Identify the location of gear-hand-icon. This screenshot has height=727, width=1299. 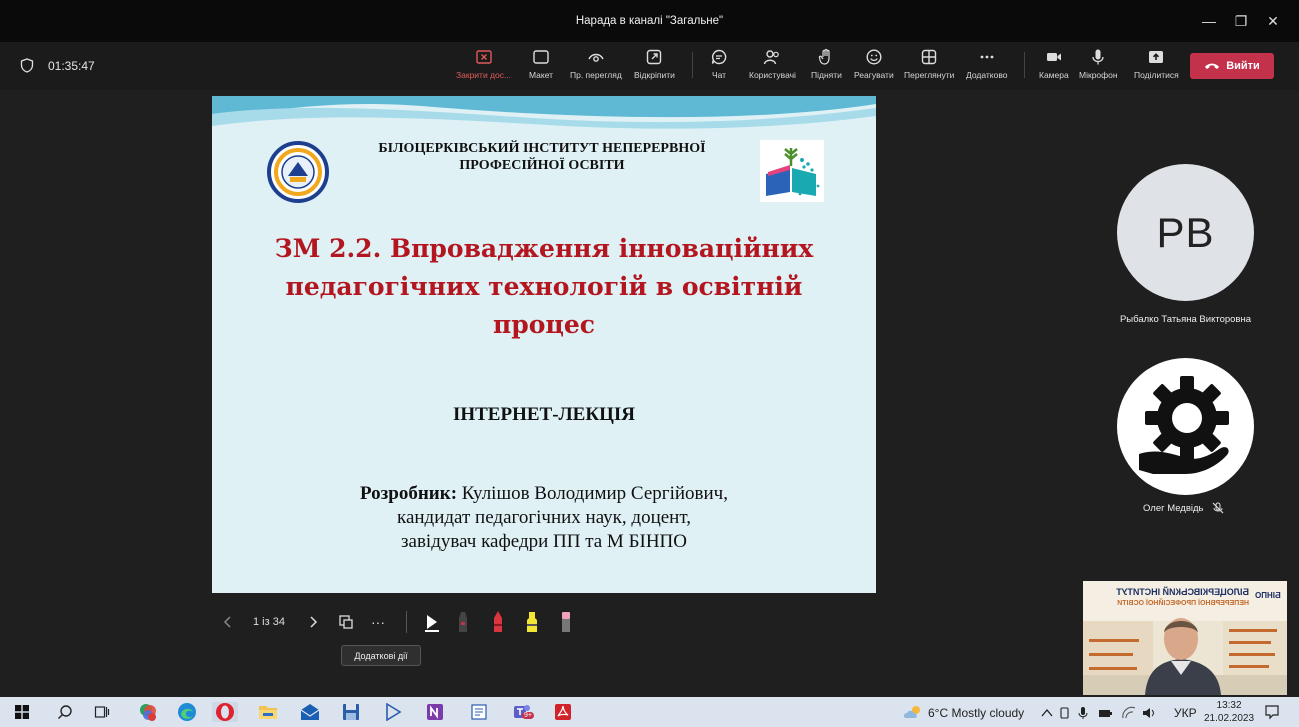
(1184, 425).